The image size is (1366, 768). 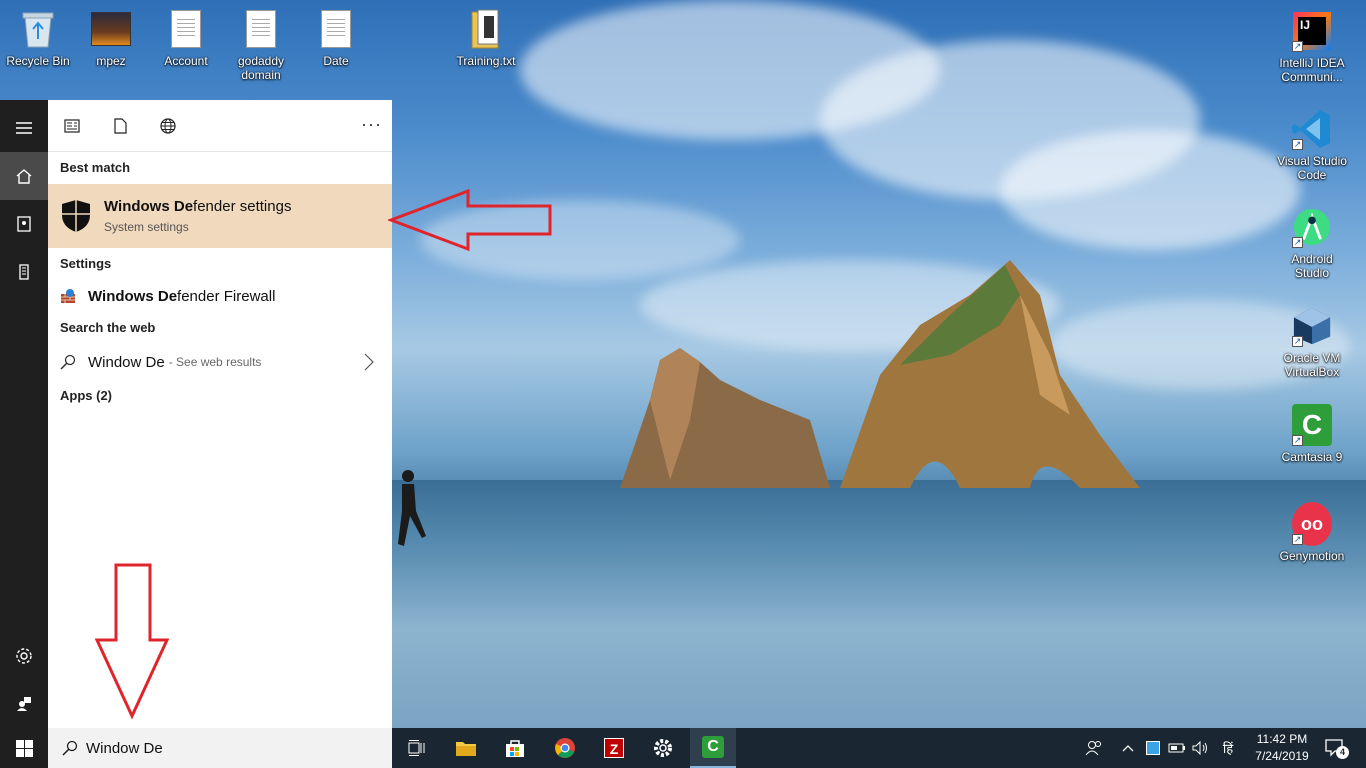 I want to click on desktop-icon-android-studio: ↗ Android Studio, so click(x=1312, y=243).